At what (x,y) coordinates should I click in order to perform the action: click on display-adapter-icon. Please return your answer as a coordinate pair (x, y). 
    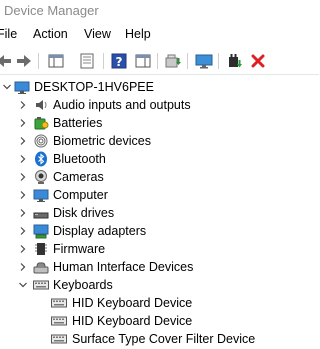
    Looking at the image, I should click on (41, 231).